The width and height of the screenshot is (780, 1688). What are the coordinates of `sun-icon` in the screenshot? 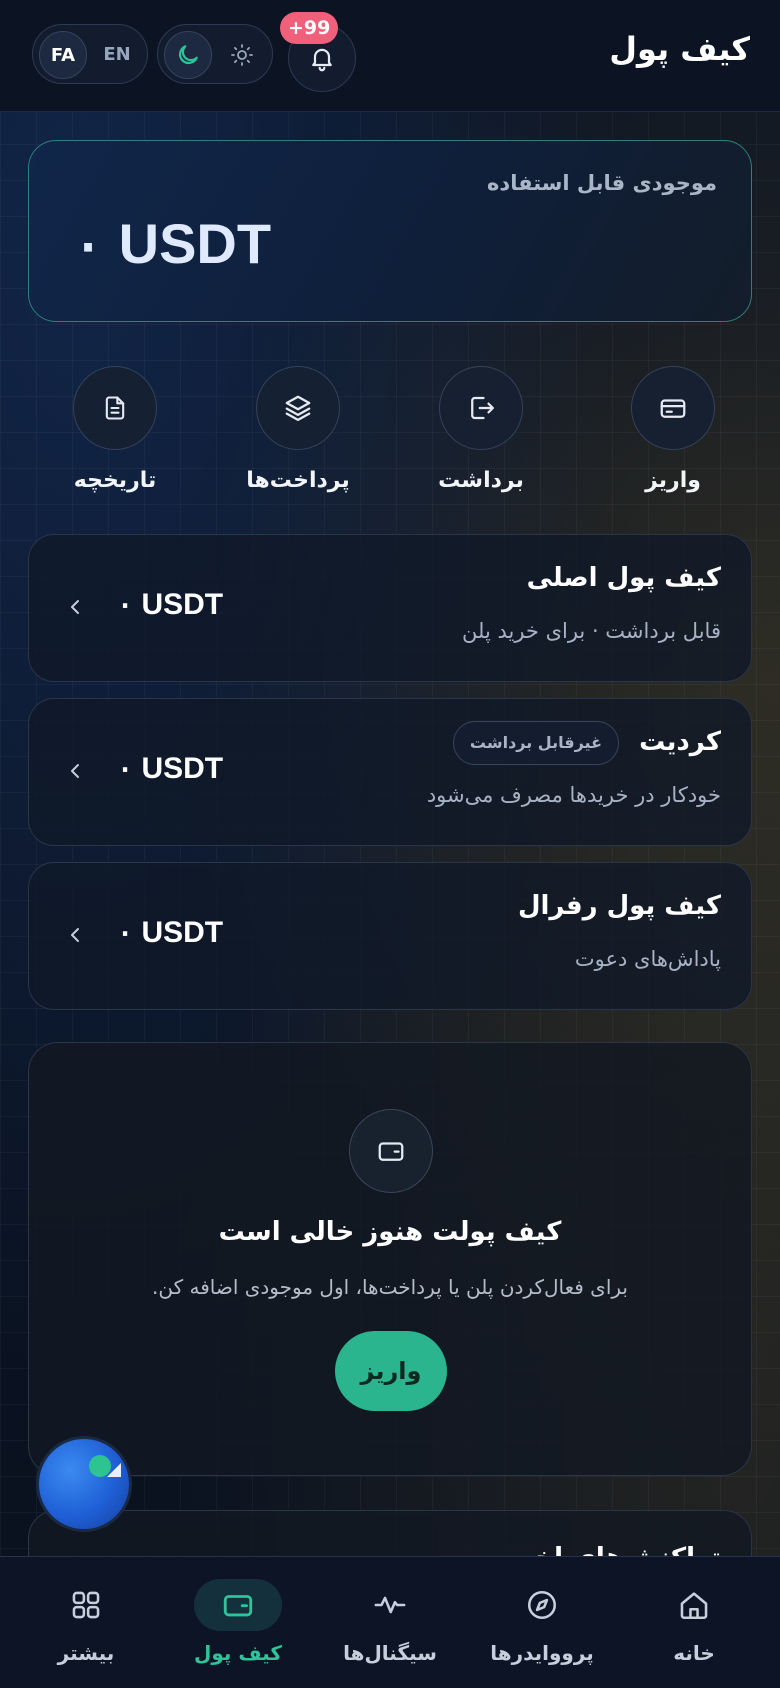 It's located at (242, 55).